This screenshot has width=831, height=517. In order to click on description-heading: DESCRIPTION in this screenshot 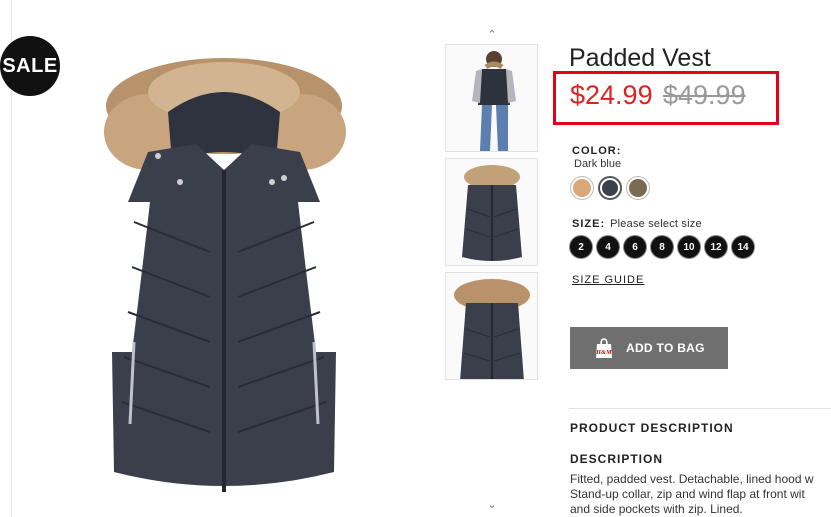, I will do `click(617, 459)`.